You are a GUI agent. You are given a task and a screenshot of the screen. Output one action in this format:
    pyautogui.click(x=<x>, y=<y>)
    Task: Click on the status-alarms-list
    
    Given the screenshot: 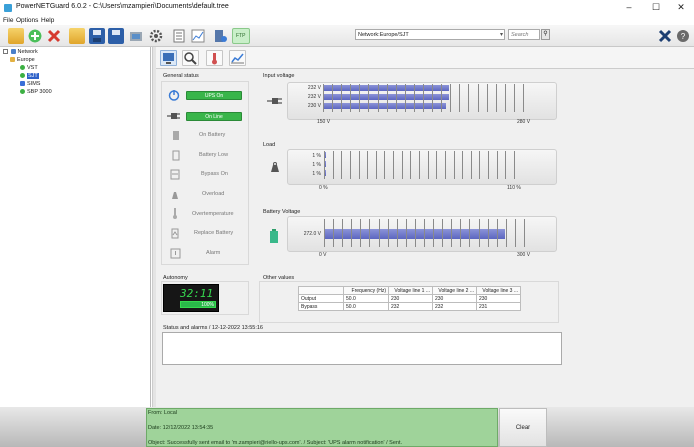 What is the action you would take?
    pyautogui.click(x=362, y=348)
    